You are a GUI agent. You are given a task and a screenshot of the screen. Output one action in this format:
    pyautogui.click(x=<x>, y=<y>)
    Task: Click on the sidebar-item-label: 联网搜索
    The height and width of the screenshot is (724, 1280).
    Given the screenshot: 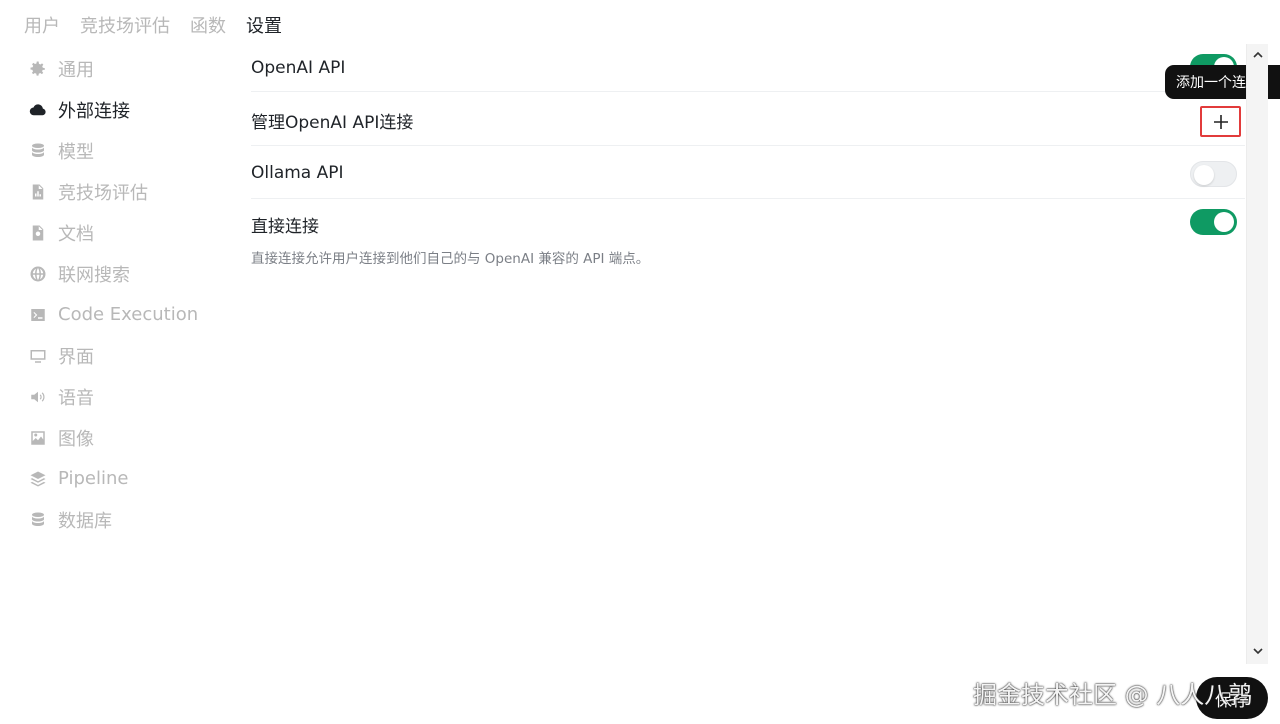 What is the action you would take?
    pyautogui.click(x=94, y=275)
    